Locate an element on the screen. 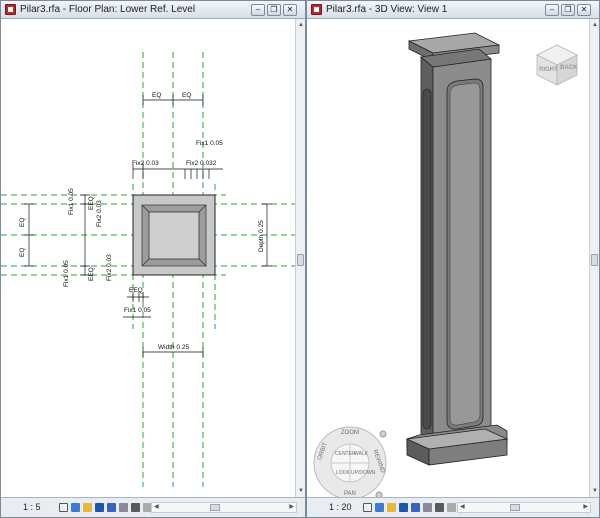 The height and width of the screenshot is (518, 600). 3d-view-title: Pilar3.rfa - 3D View: View 1 is located at coordinates (387, 9).